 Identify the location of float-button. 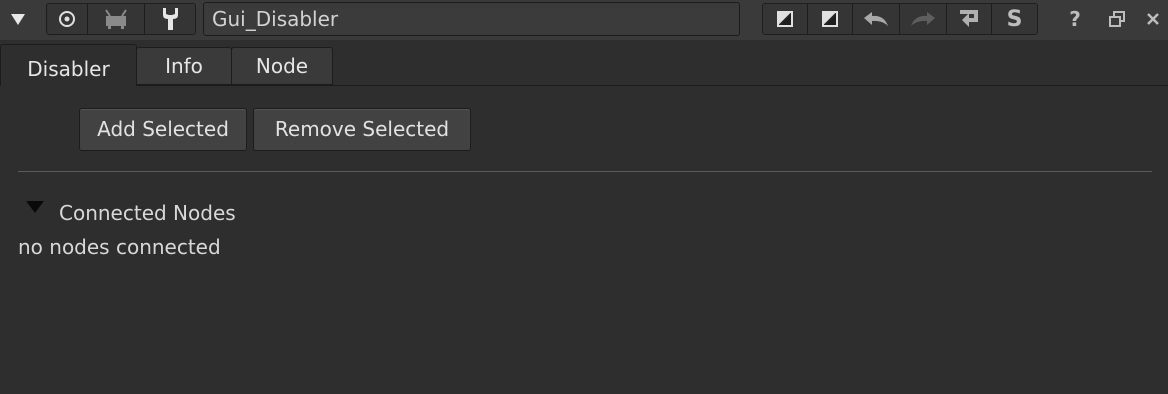
(1117, 19).